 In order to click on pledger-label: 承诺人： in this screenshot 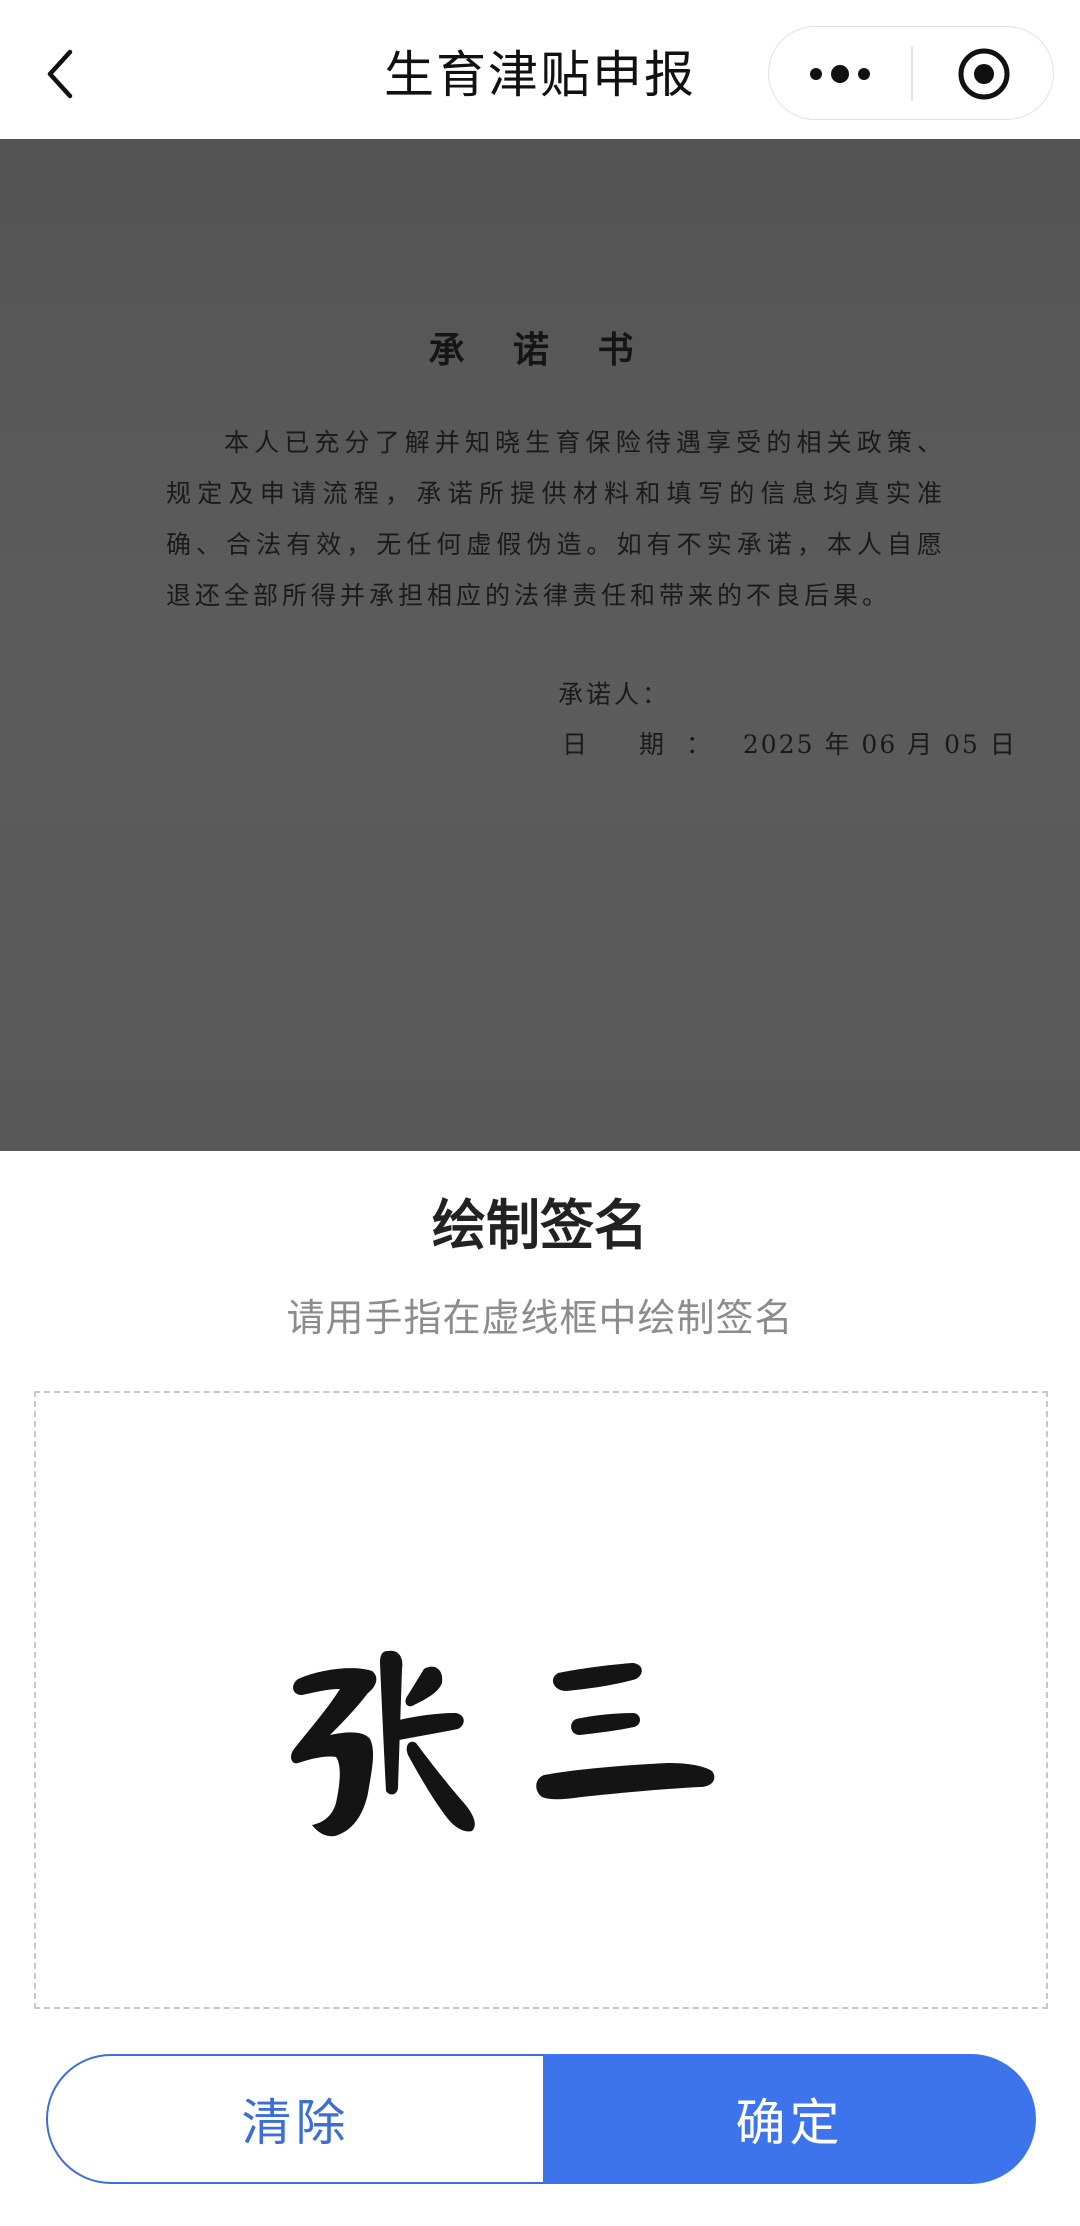, I will do `click(614, 694)`.